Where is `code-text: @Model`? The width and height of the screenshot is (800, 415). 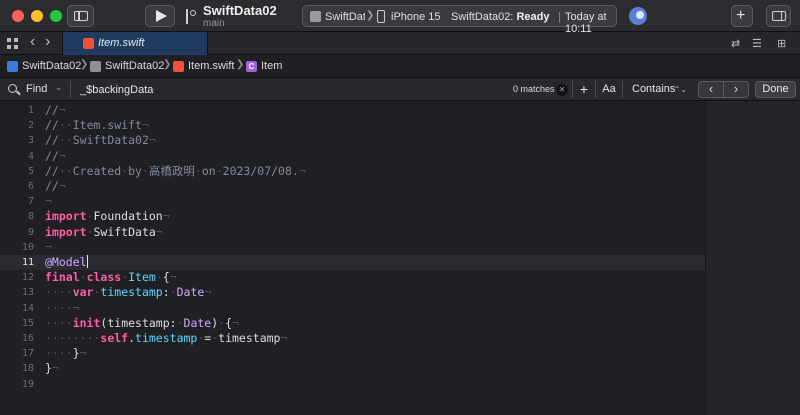 code-text: @Model is located at coordinates (67, 262).